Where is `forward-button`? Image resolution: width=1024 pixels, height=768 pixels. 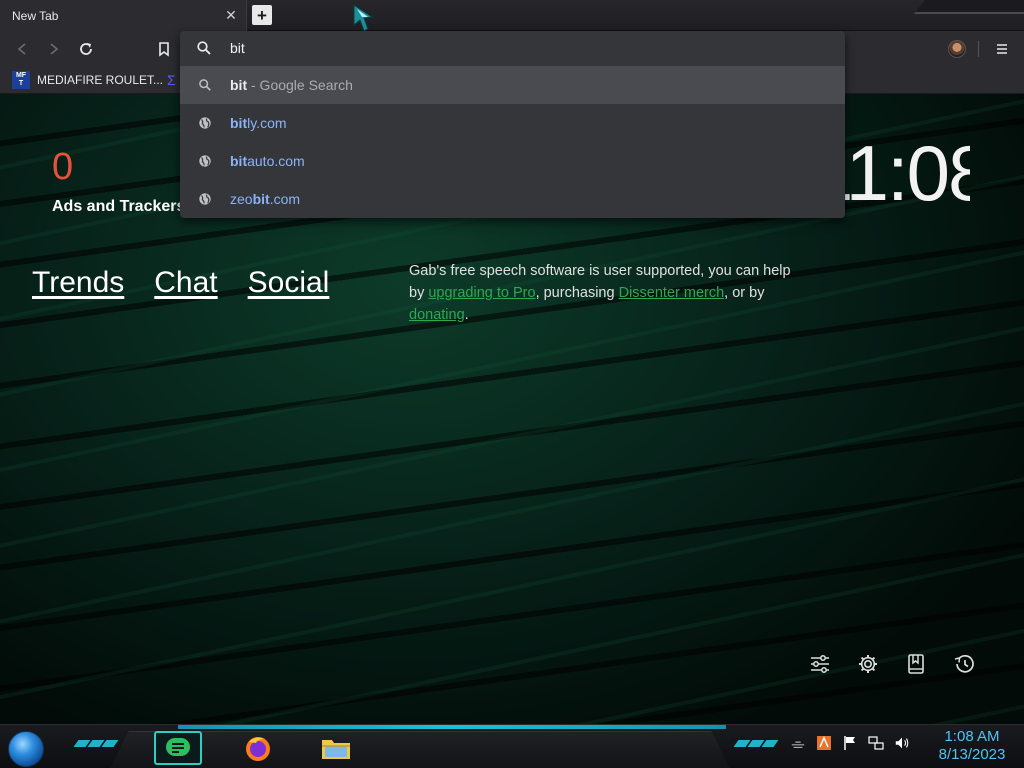
forward-button is located at coordinates (54, 49).